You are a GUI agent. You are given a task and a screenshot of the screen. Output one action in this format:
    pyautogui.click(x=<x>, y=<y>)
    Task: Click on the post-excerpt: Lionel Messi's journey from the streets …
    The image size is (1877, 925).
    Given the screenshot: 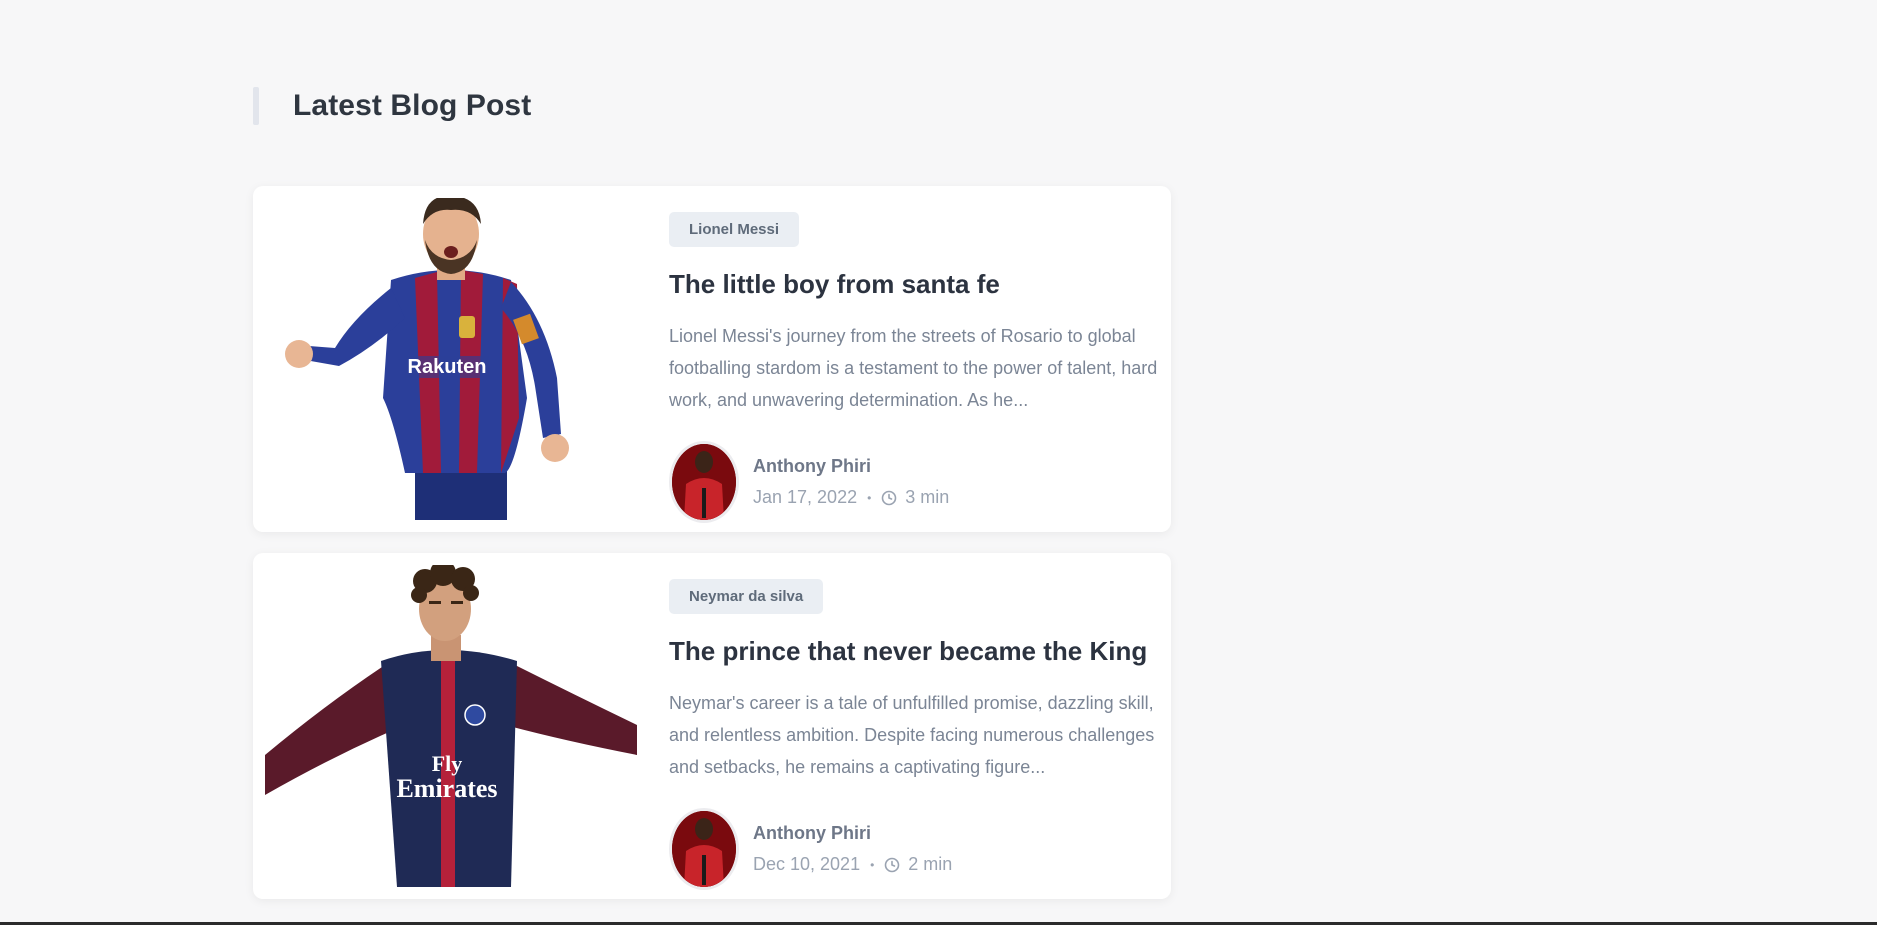 What is the action you would take?
    pyautogui.click(x=913, y=368)
    